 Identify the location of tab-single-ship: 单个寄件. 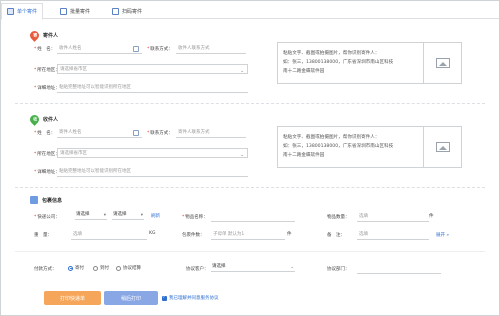
(22, 11).